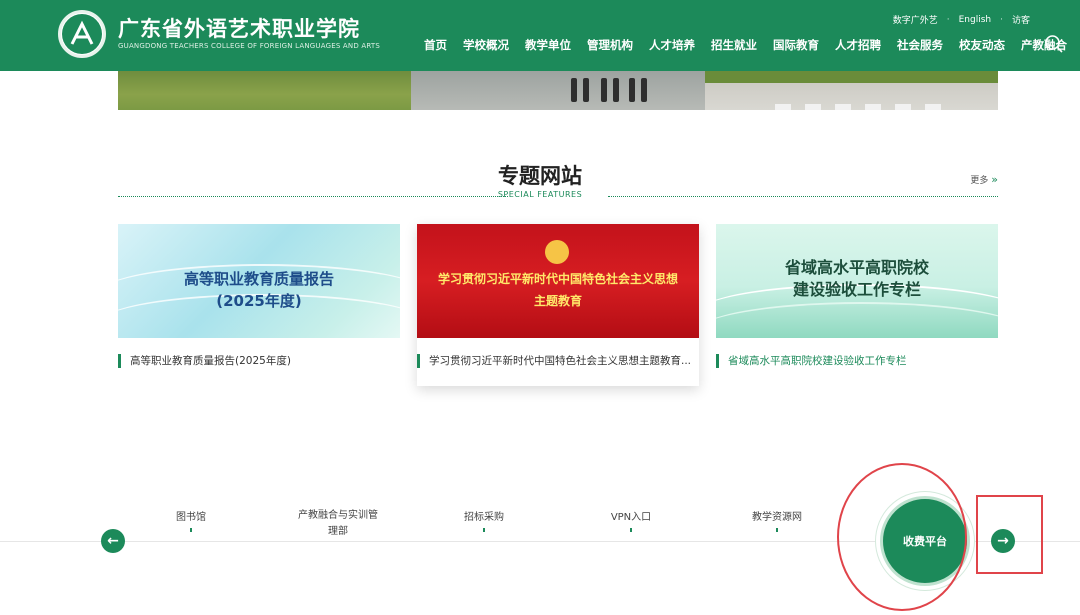 This screenshot has height=615, width=1080. What do you see at coordinates (548, 45) in the screenshot?
I see `nav-teaching-units: 教学单位` at bounding box center [548, 45].